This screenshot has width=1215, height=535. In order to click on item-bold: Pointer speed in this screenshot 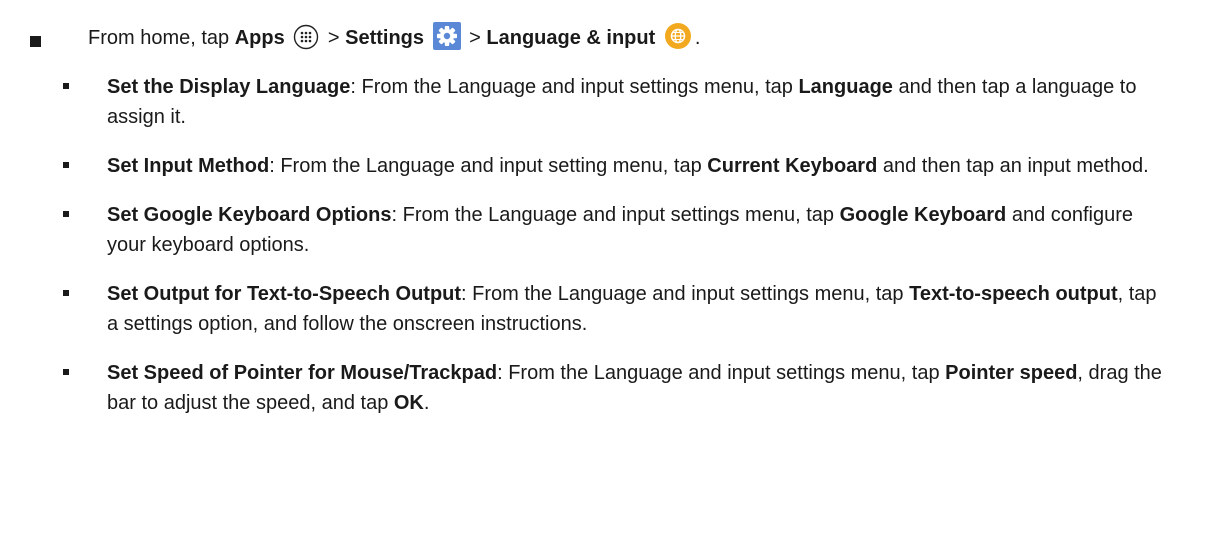, I will do `click(1011, 373)`.